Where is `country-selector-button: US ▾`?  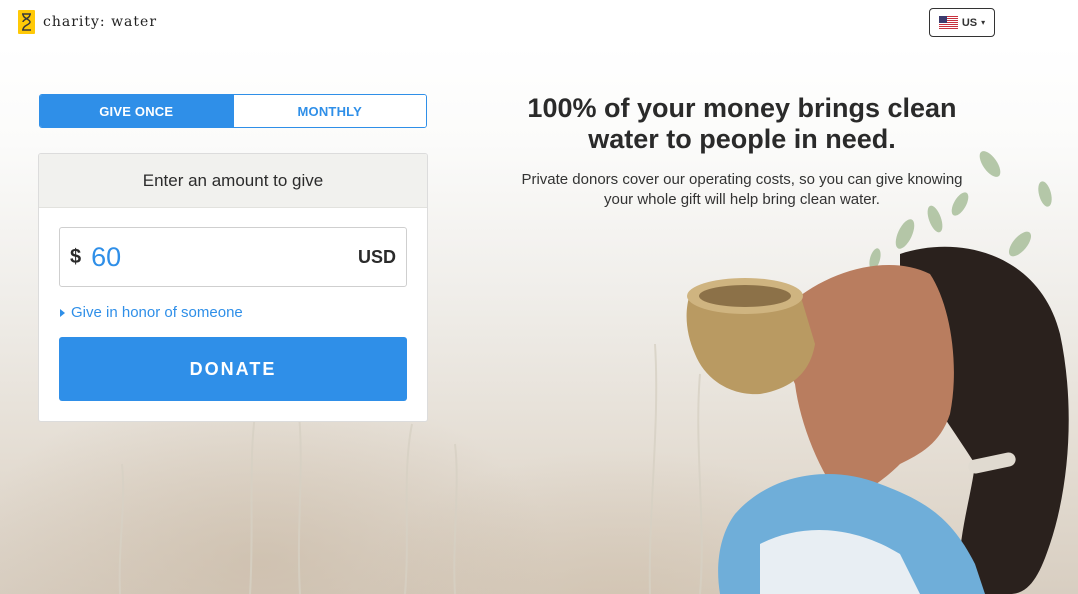
country-selector-button: US ▾ is located at coordinates (962, 22).